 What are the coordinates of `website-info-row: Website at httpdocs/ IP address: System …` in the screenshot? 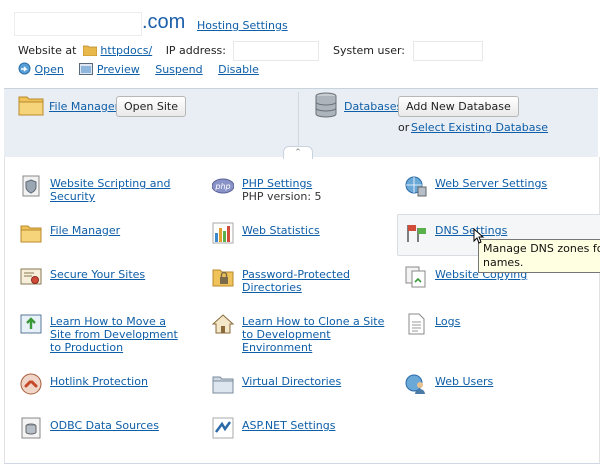 It's located at (250, 51).